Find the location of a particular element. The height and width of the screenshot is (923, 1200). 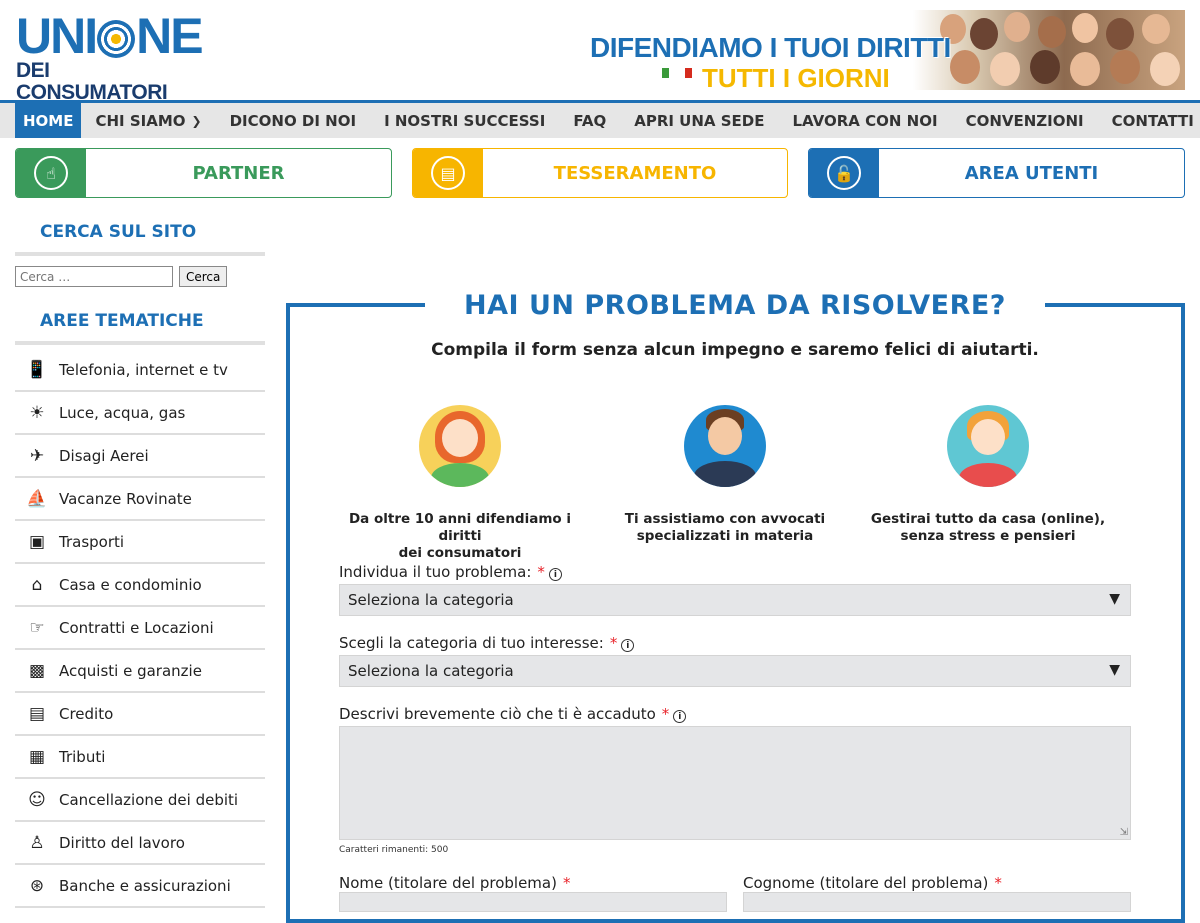

surname-input is located at coordinates (937, 902).